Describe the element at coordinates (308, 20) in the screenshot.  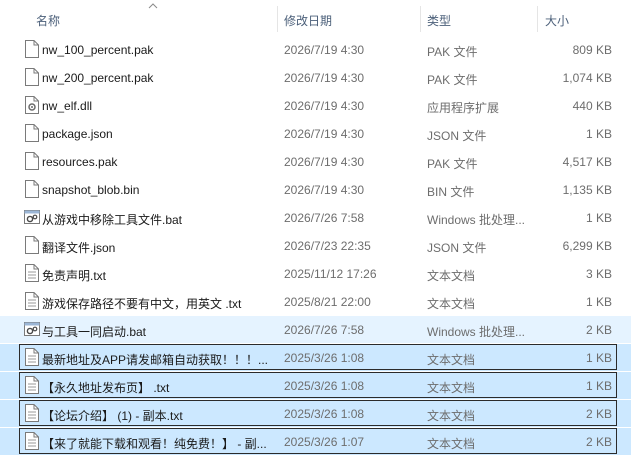
I see `column-header-date: 修改日期` at that location.